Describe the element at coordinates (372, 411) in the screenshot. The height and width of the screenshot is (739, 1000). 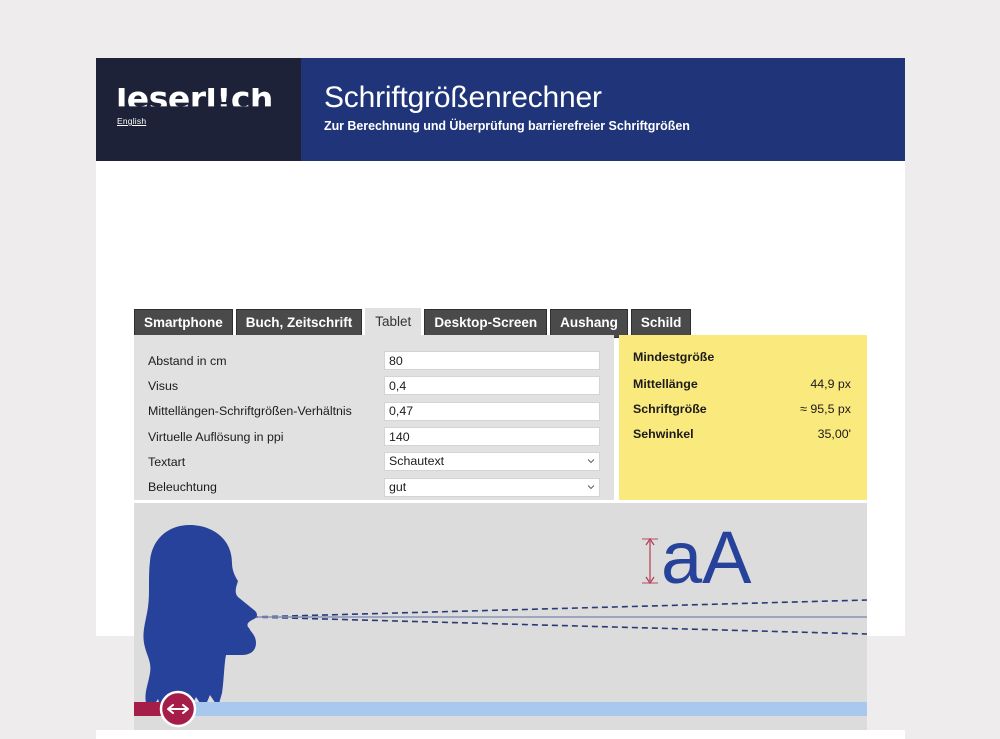
I see `form-row-verhaeltnis: Mittellängen-Schriftgrößen-Verhältnis` at that location.